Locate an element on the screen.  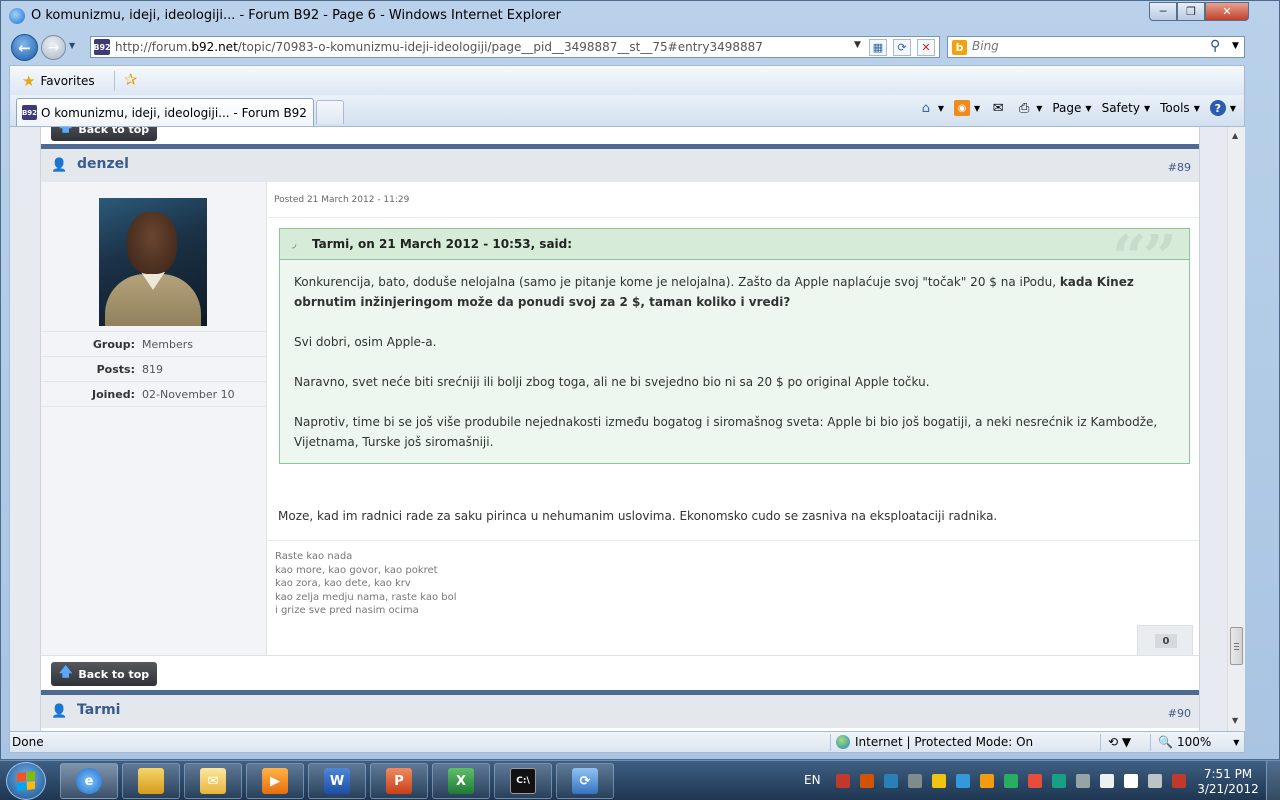
help-icon: ? is located at coordinates (1217, 108).